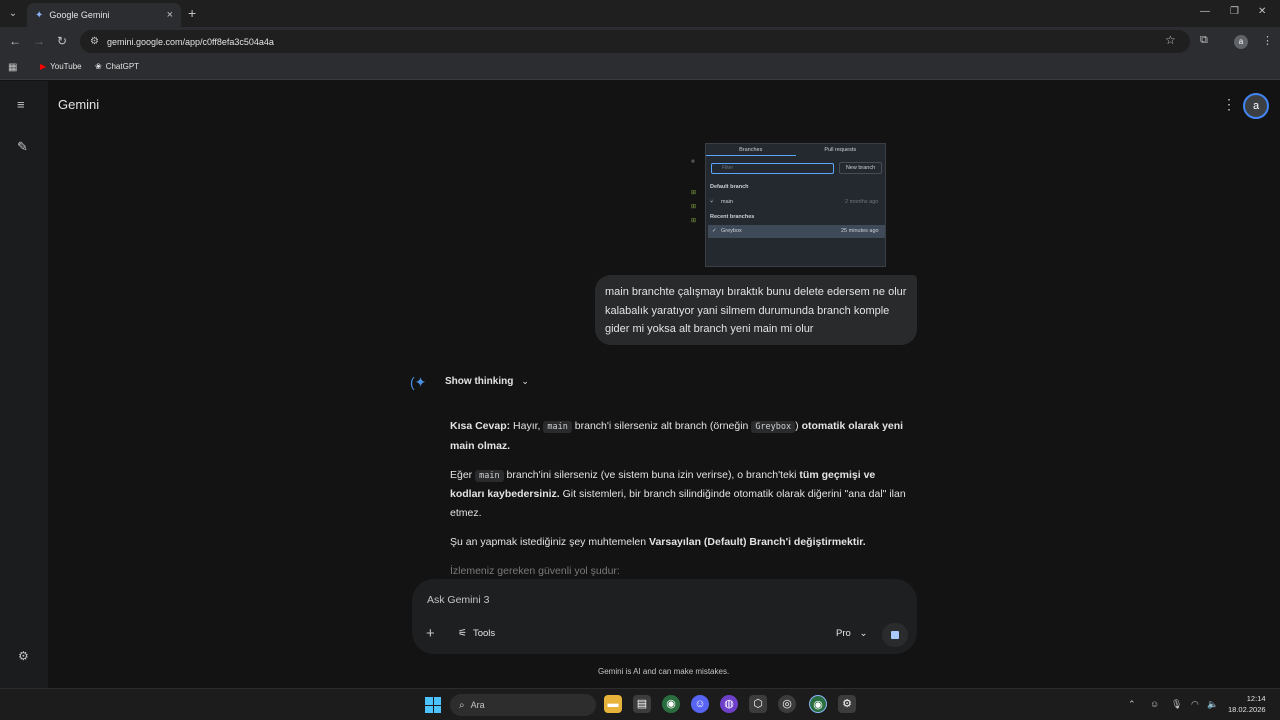 This screenshot has width=1280, height=720. Describe the element at coordinates (1154, 704) in the screenshot. I see `discord-tray-icon: ☺` at that location.